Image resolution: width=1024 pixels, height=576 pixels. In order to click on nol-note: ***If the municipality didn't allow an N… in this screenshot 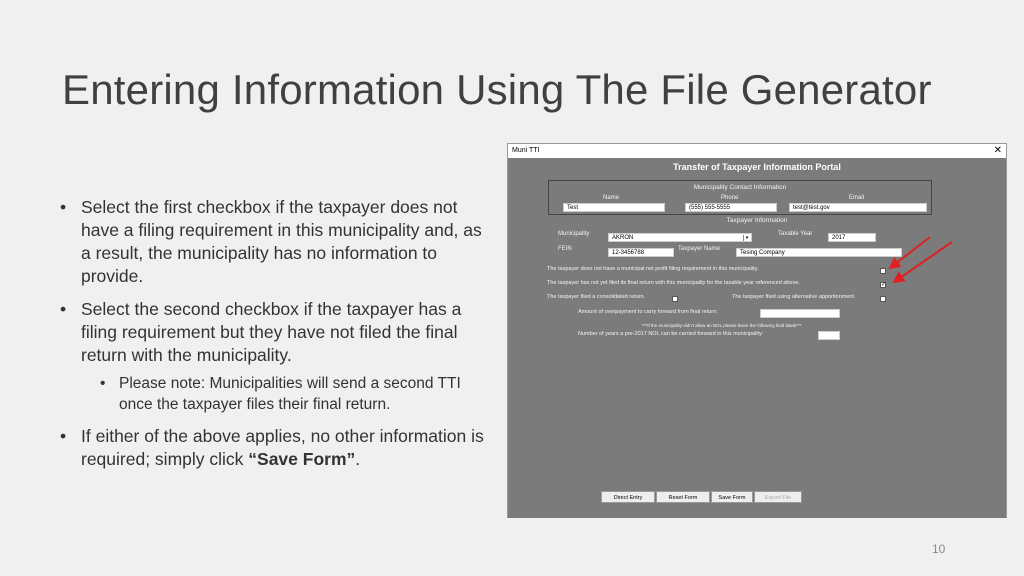, I will do `click(722, 325)`.